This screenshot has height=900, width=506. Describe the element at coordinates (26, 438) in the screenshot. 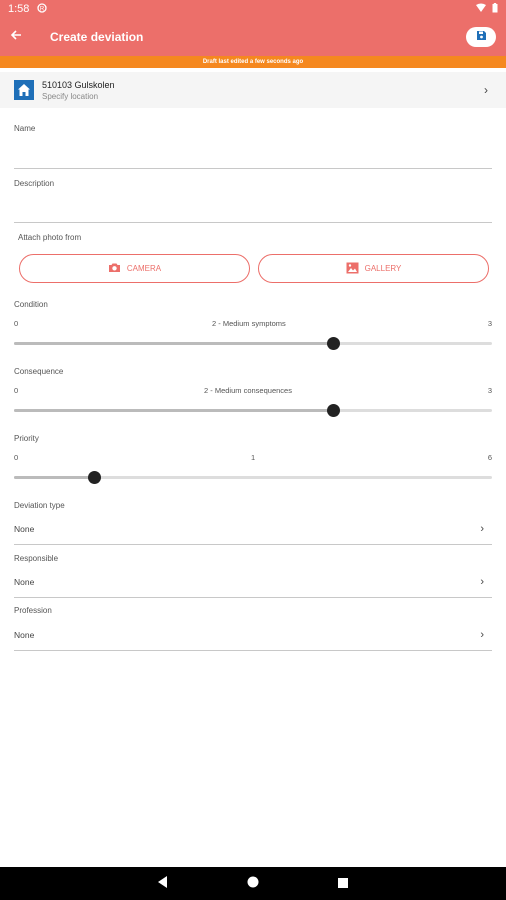

I see `priority-label: Priority` at that location.